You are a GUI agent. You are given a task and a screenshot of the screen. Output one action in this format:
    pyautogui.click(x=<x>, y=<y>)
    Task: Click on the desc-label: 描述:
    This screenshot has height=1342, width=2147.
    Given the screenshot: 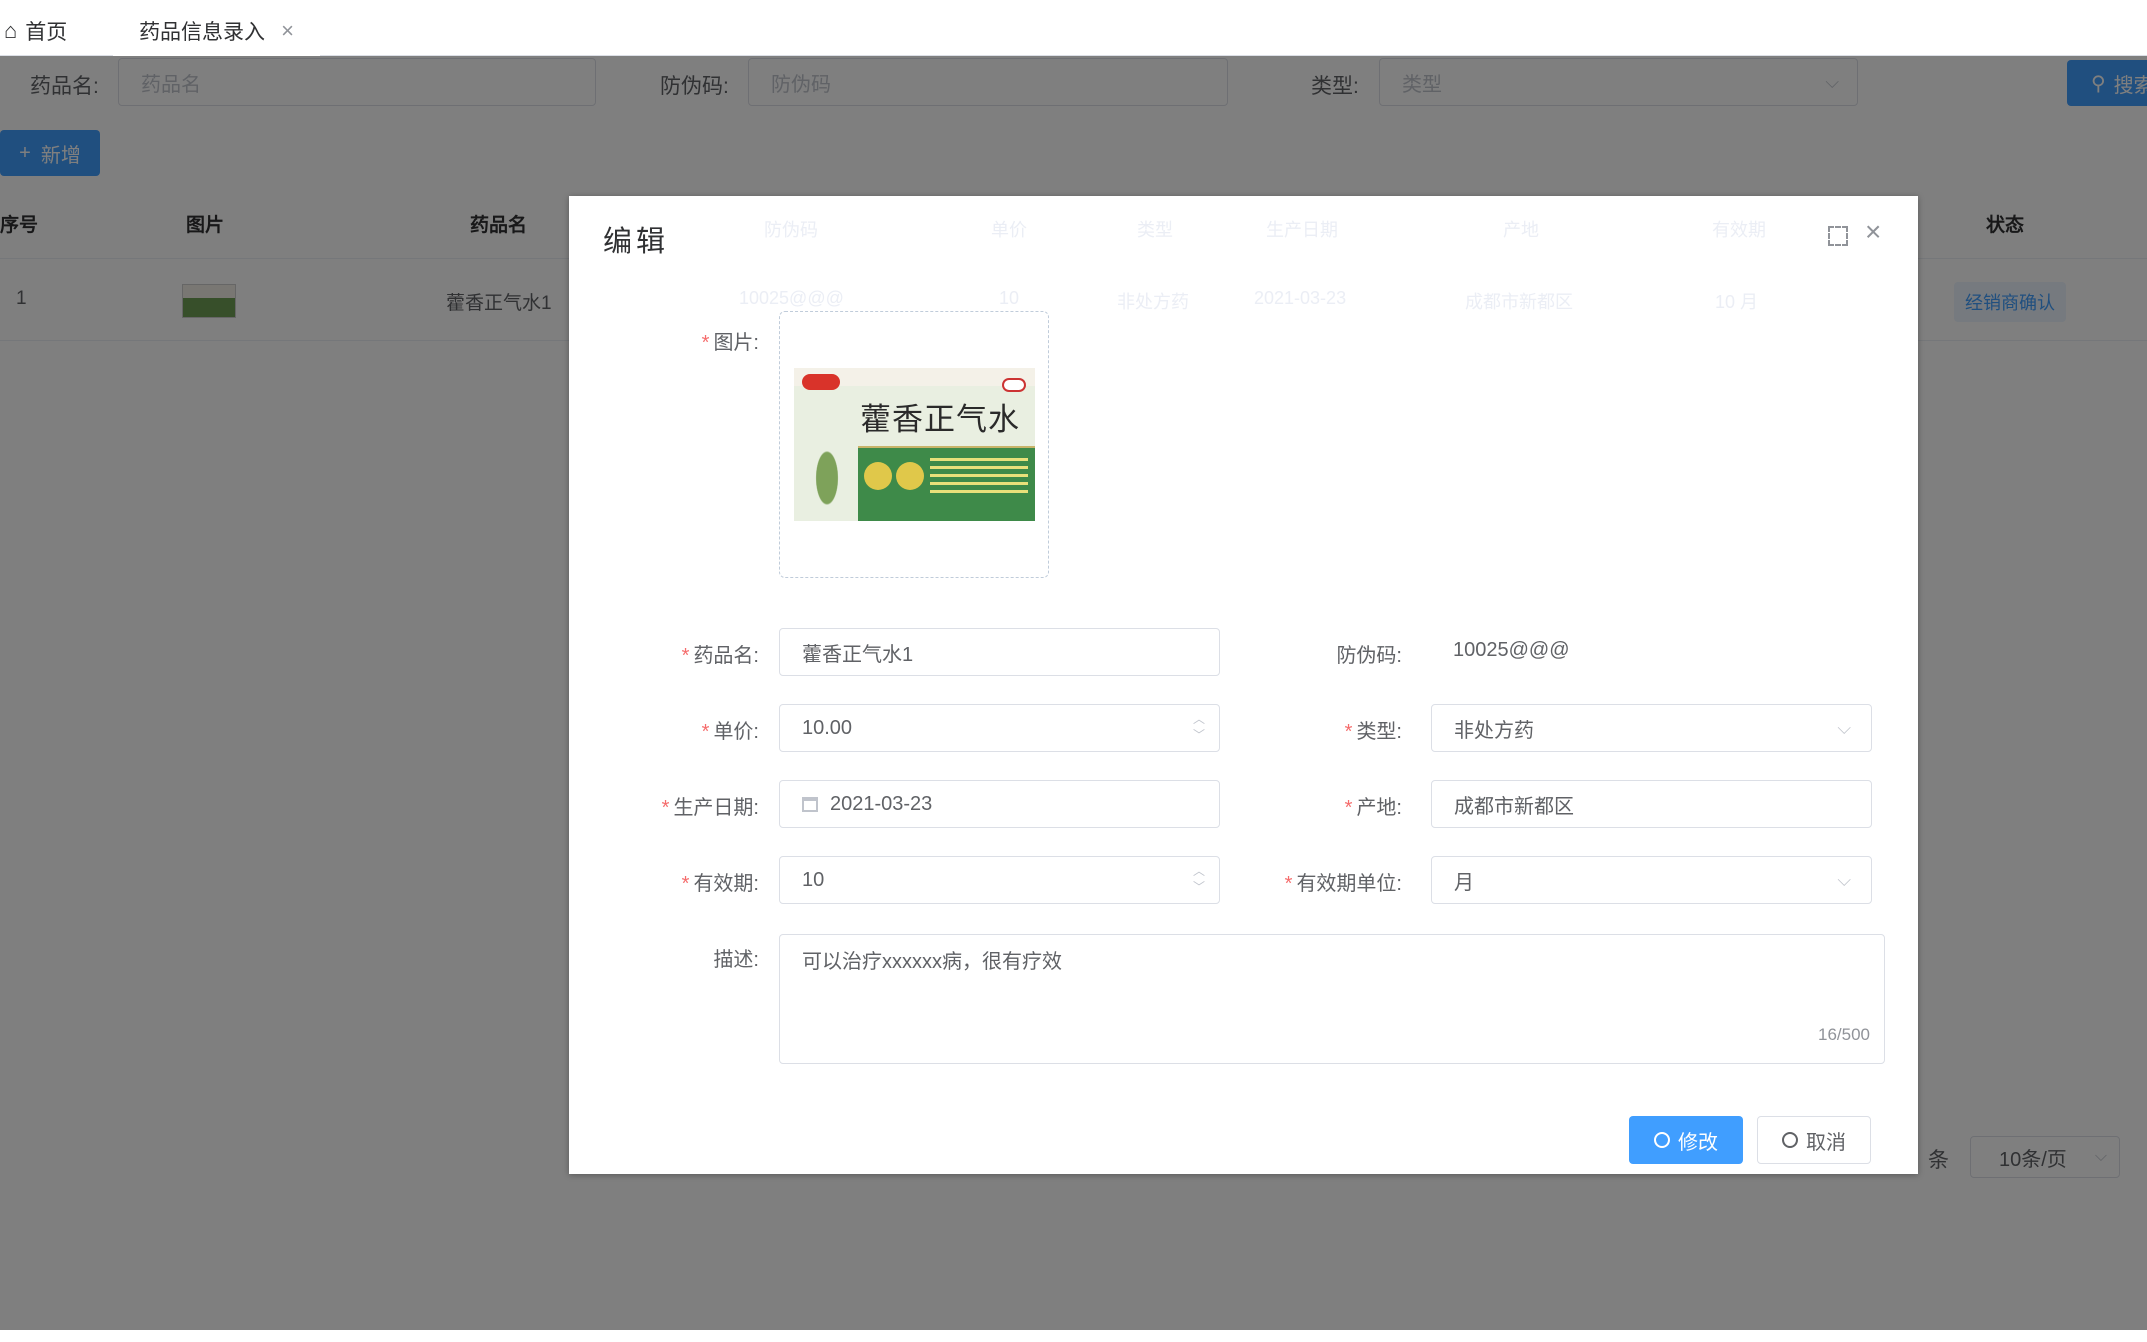 What is the action you would take?
    pyautogui.click(x=736, y=960)
    